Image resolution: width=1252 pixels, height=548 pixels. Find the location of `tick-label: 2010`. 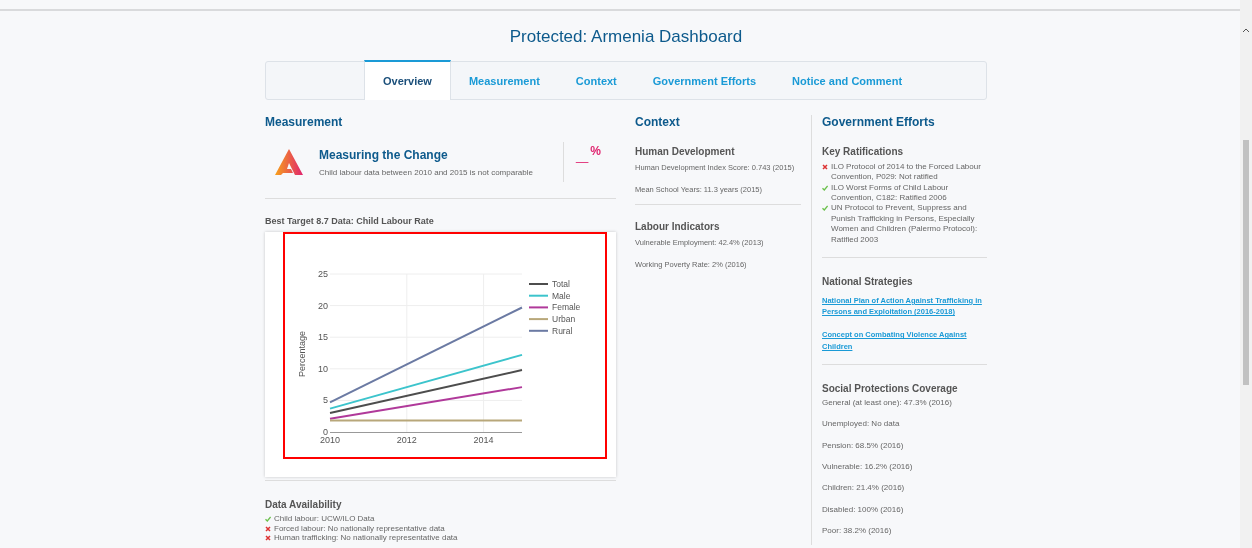

tick-label: 2010 is located at coordinates (330, 440).